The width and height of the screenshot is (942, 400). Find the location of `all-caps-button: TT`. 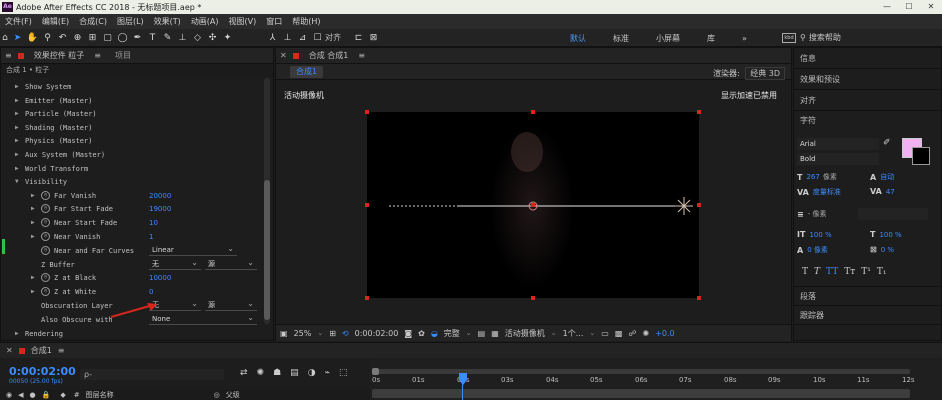

all-caps-button: TT is located at coordinates (832, 272).